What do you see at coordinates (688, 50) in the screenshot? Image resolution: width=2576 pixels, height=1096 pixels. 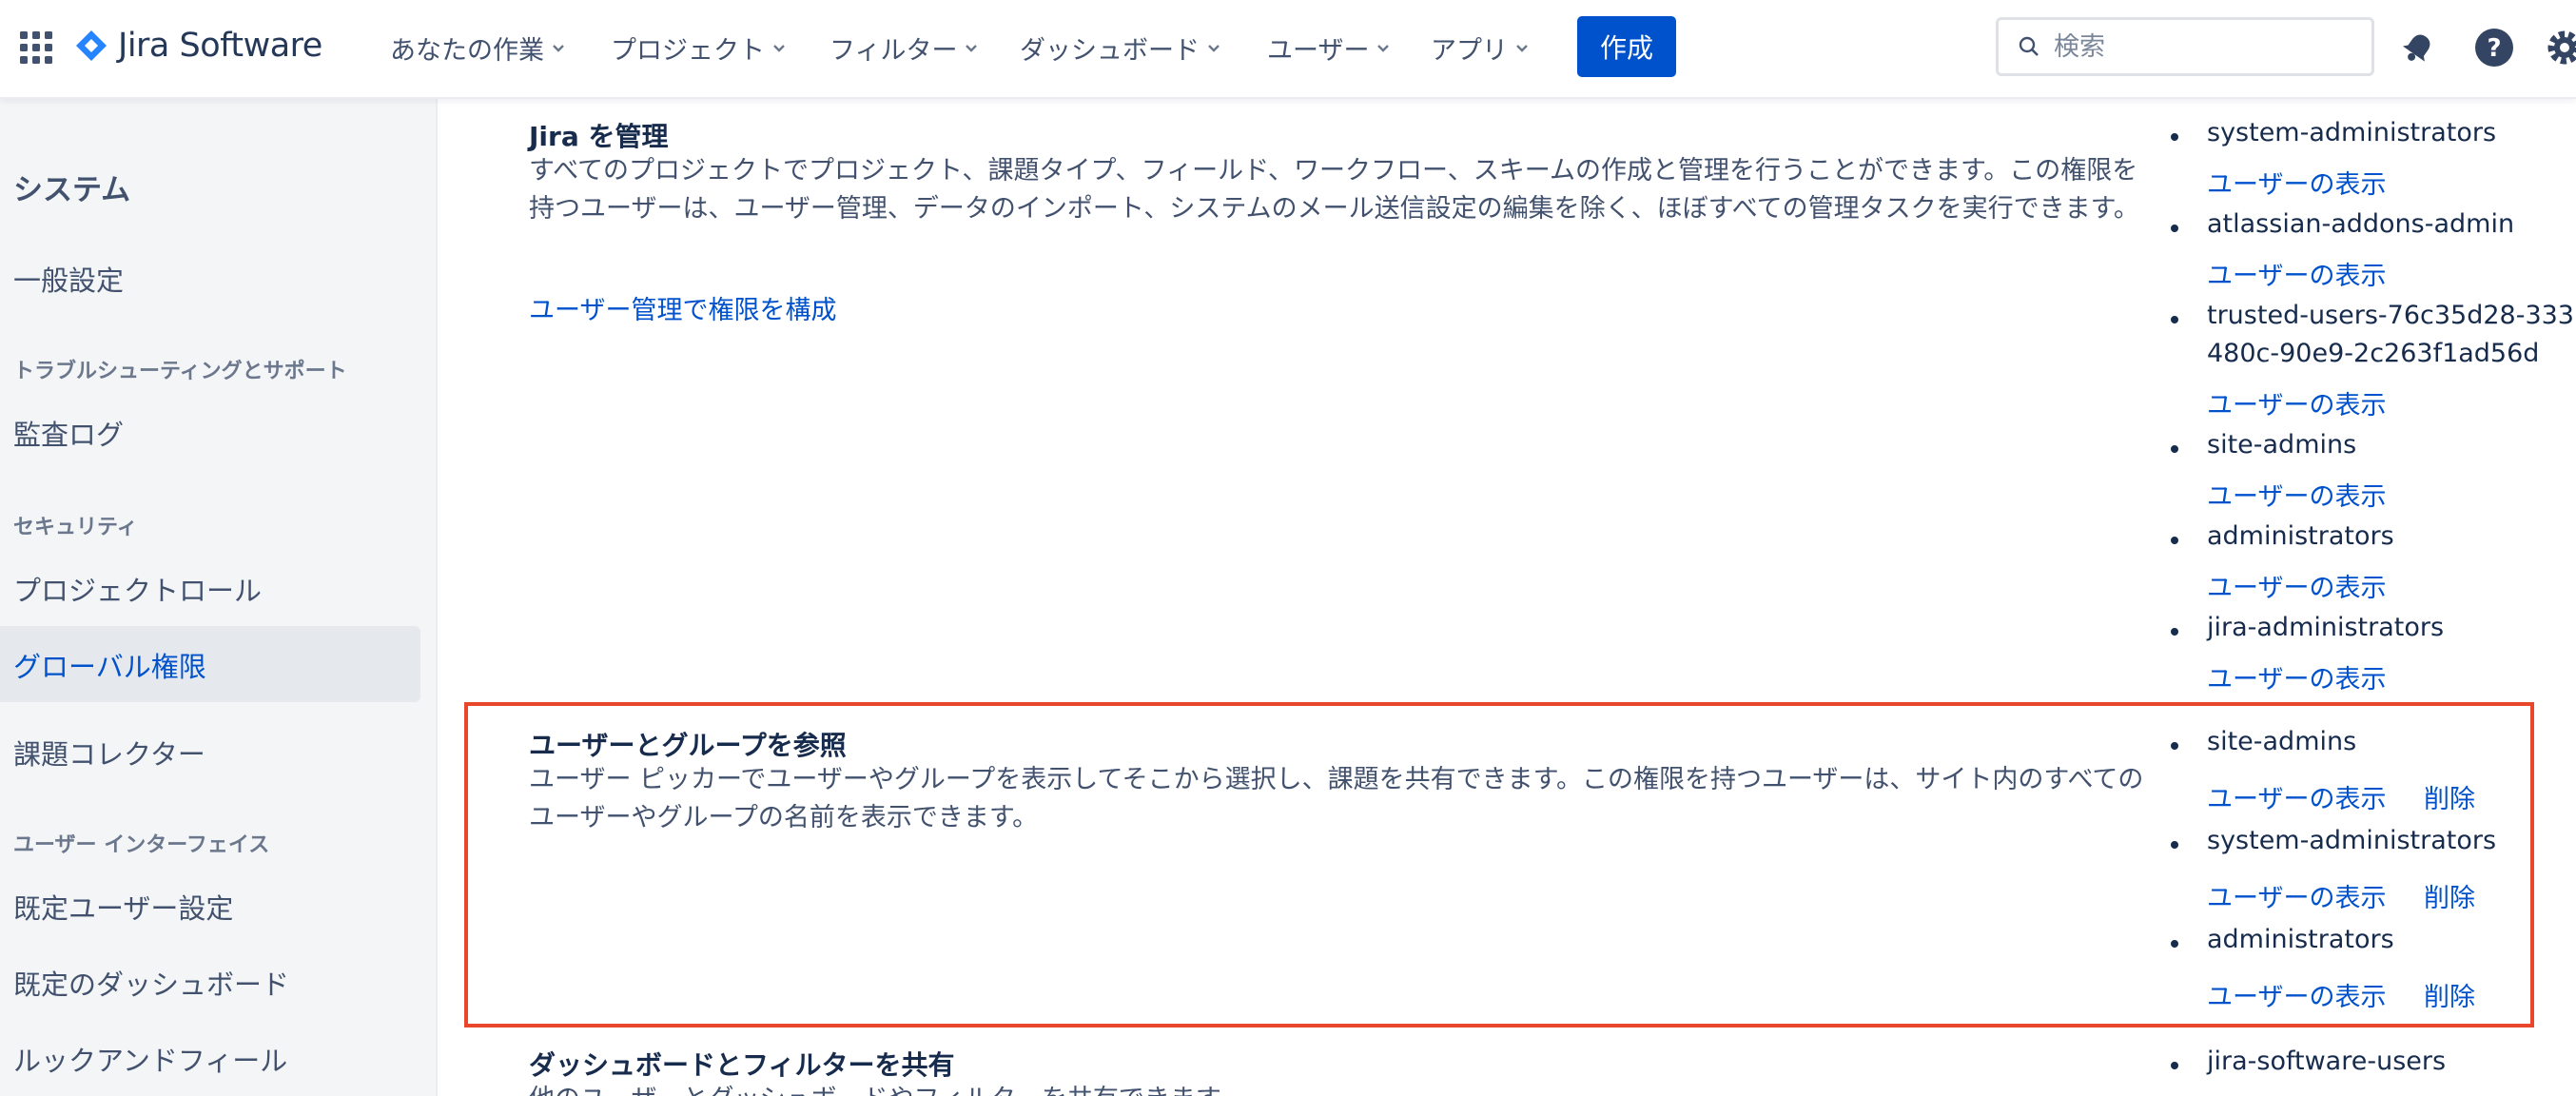 I see `nav-label: プロジェクト` at bounding box center [688, 50].